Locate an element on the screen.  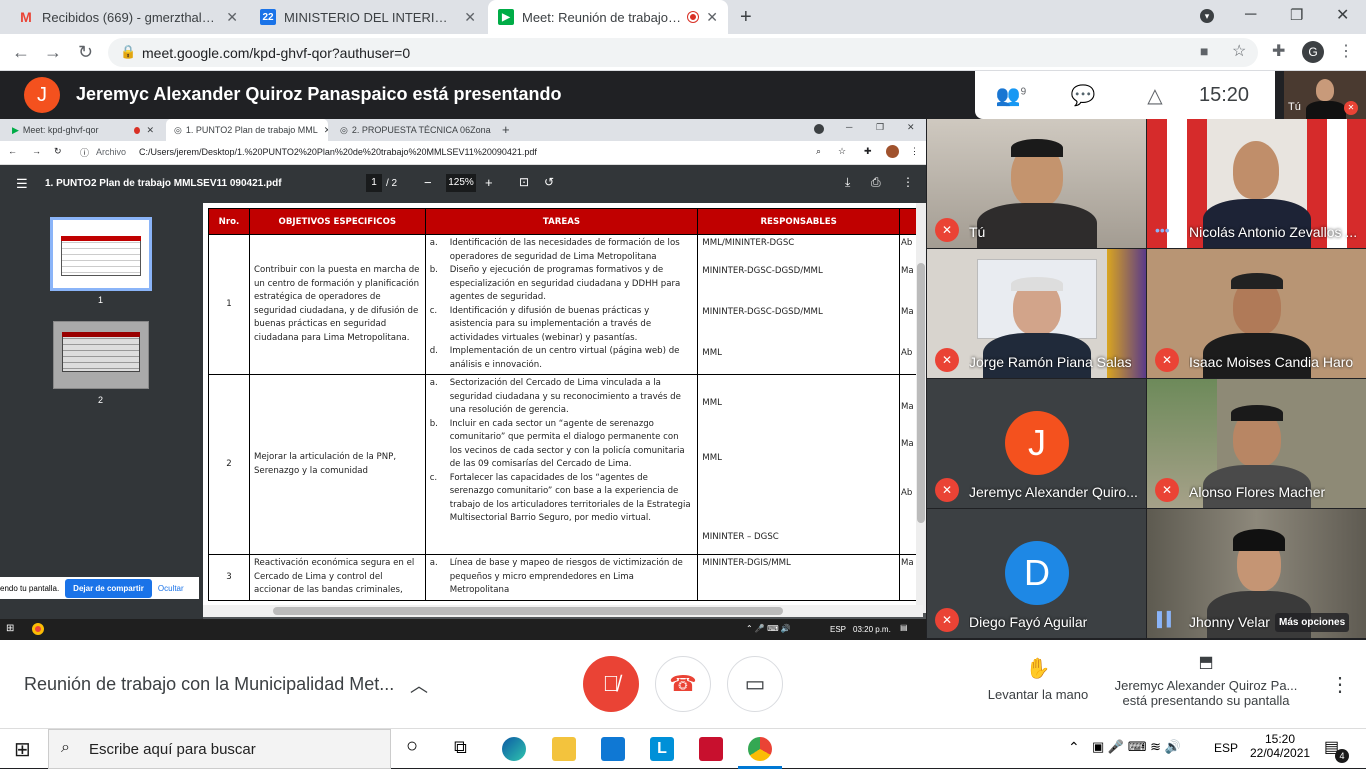
mail-icon is located at coordinates (613, 749).